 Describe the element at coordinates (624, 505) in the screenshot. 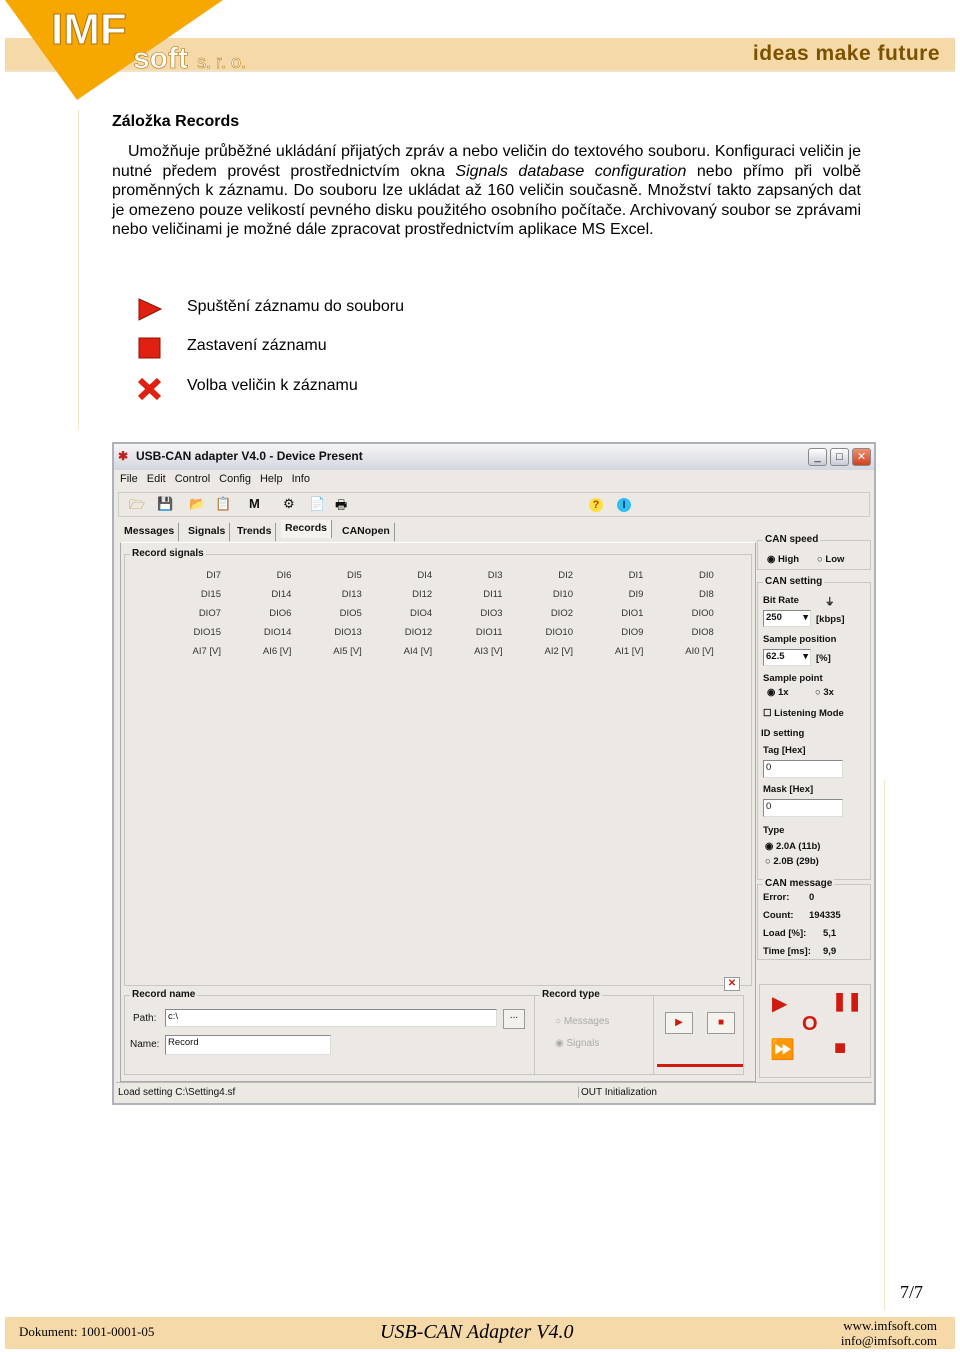

I see `info-icon: I` at that location.